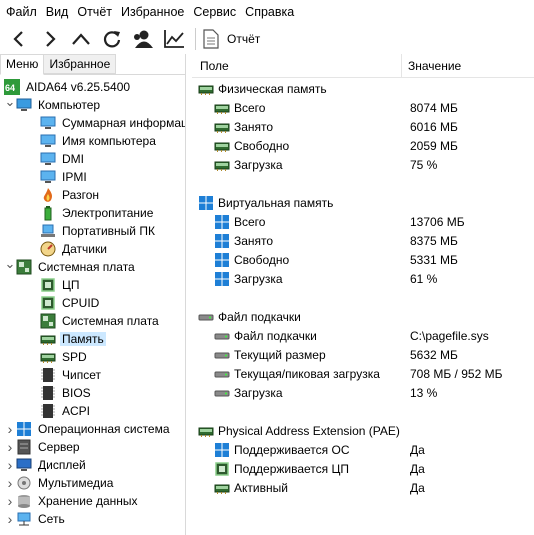  I want to click on tree-item-label: Дисплей, so click(62, 465).